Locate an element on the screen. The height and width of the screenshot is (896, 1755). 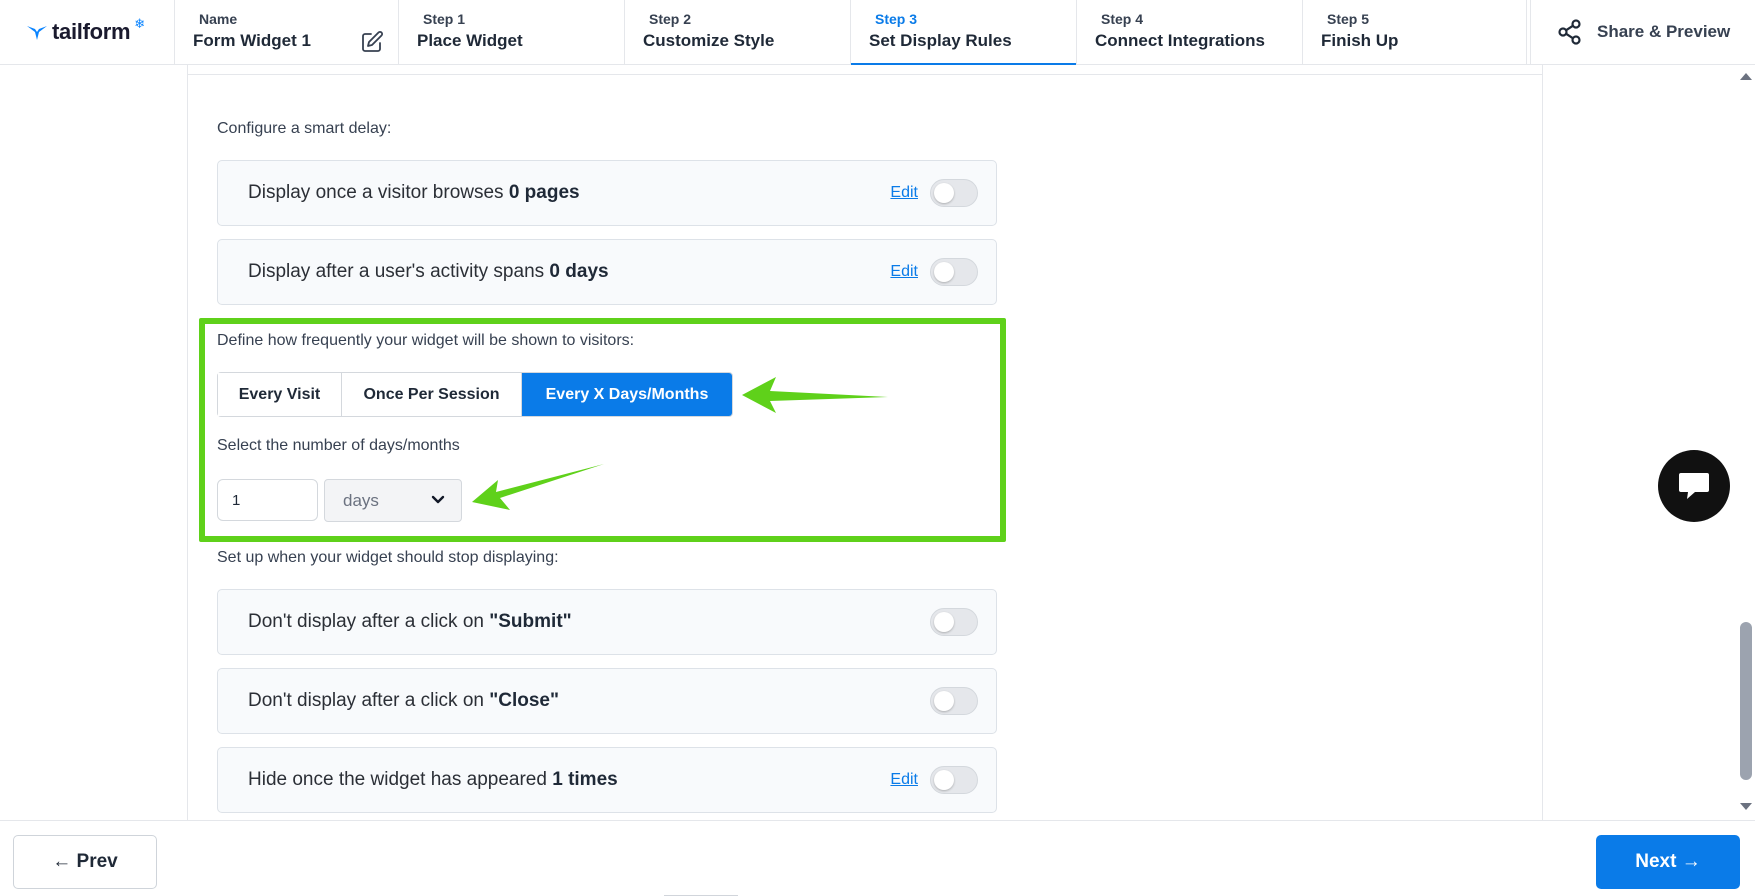
chat-button is located at coordinates (1694, 486).